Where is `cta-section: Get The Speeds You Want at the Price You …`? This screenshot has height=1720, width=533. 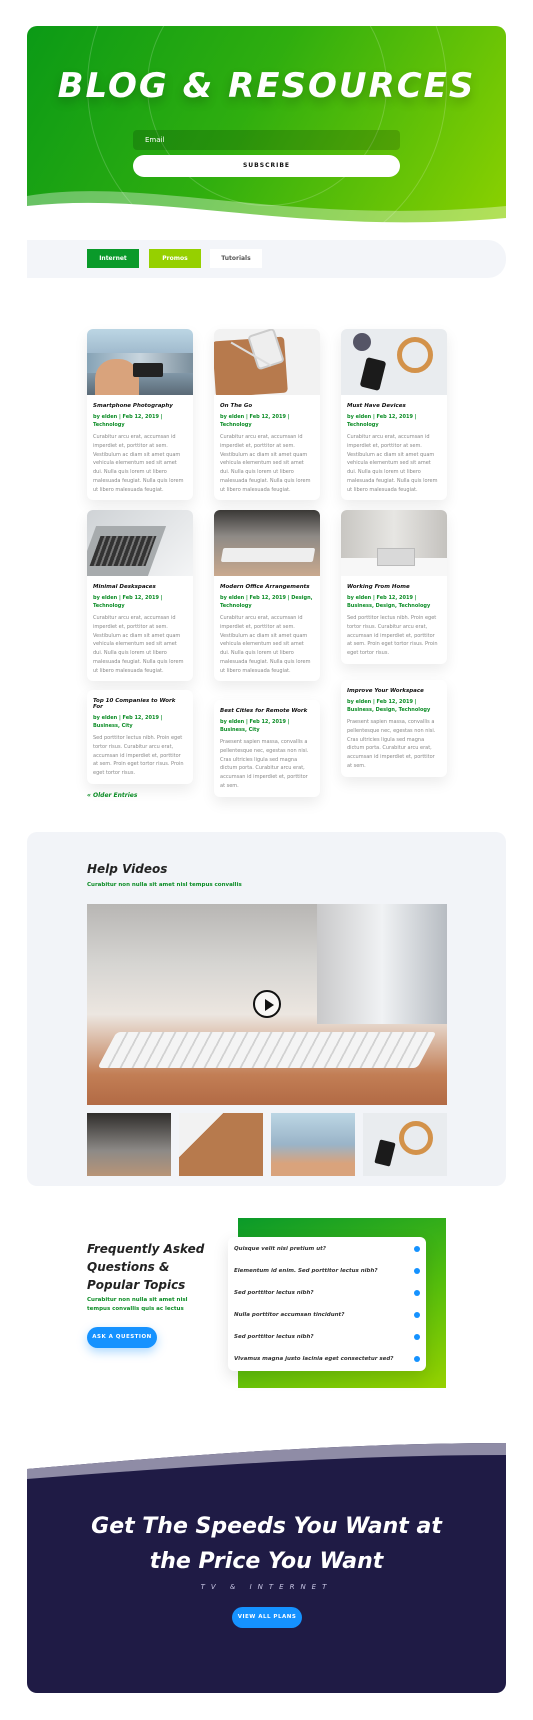 cta-section: Get The Speeds You Want at the Price You … is located at coordinates (266, 1563).